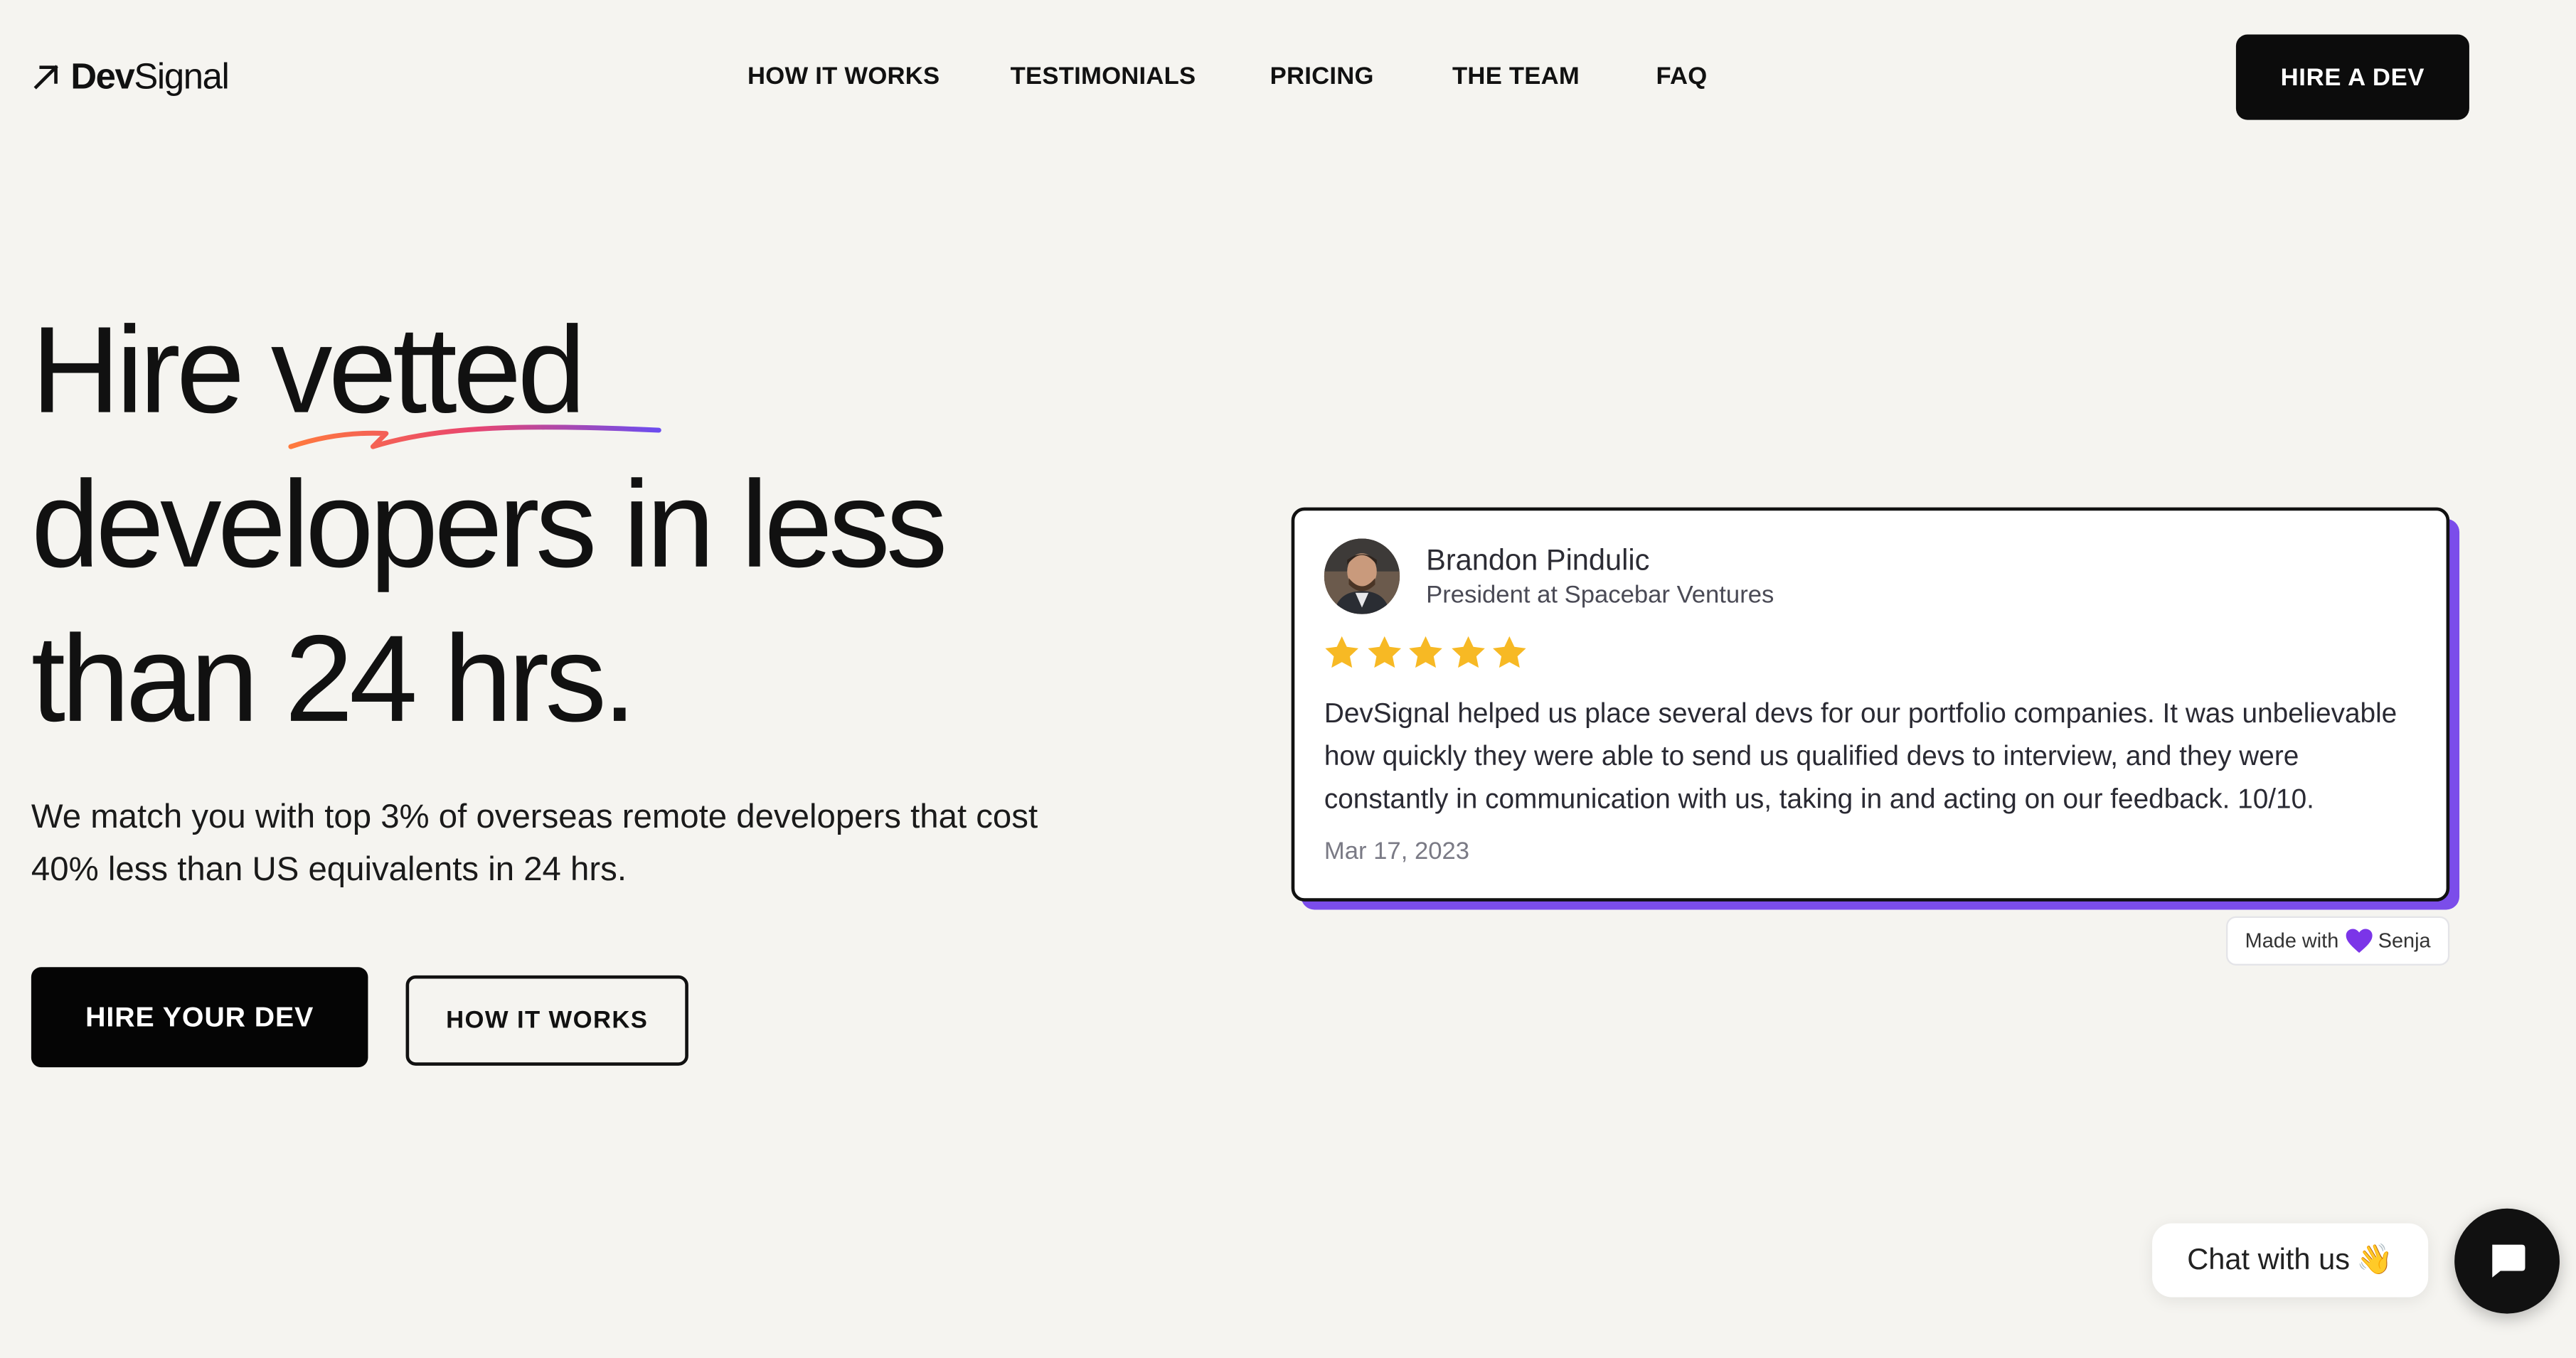 The height and width of the screenshot is (1358, 2576). What do you see at coordinates (1681, 77) in the screenshot?
I see `nav-faq: FAQ` at bounding box center [1681, 77].